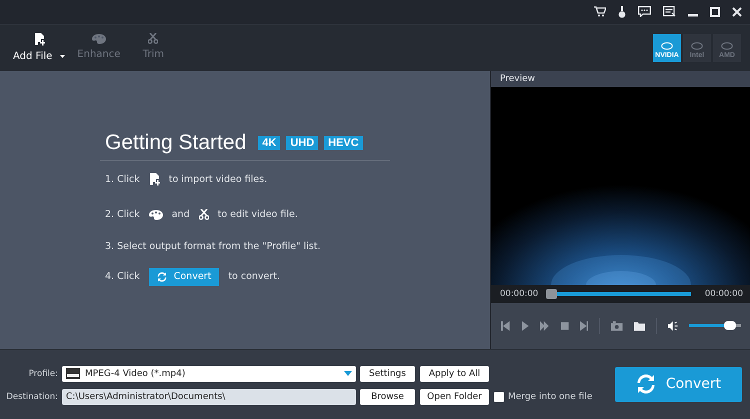 Image resolution: width=750 pixels, height=419 pixels. Describe the element at coordinates (122, 214) in the screenshot. I see `step-text: 2. Click` at that location.